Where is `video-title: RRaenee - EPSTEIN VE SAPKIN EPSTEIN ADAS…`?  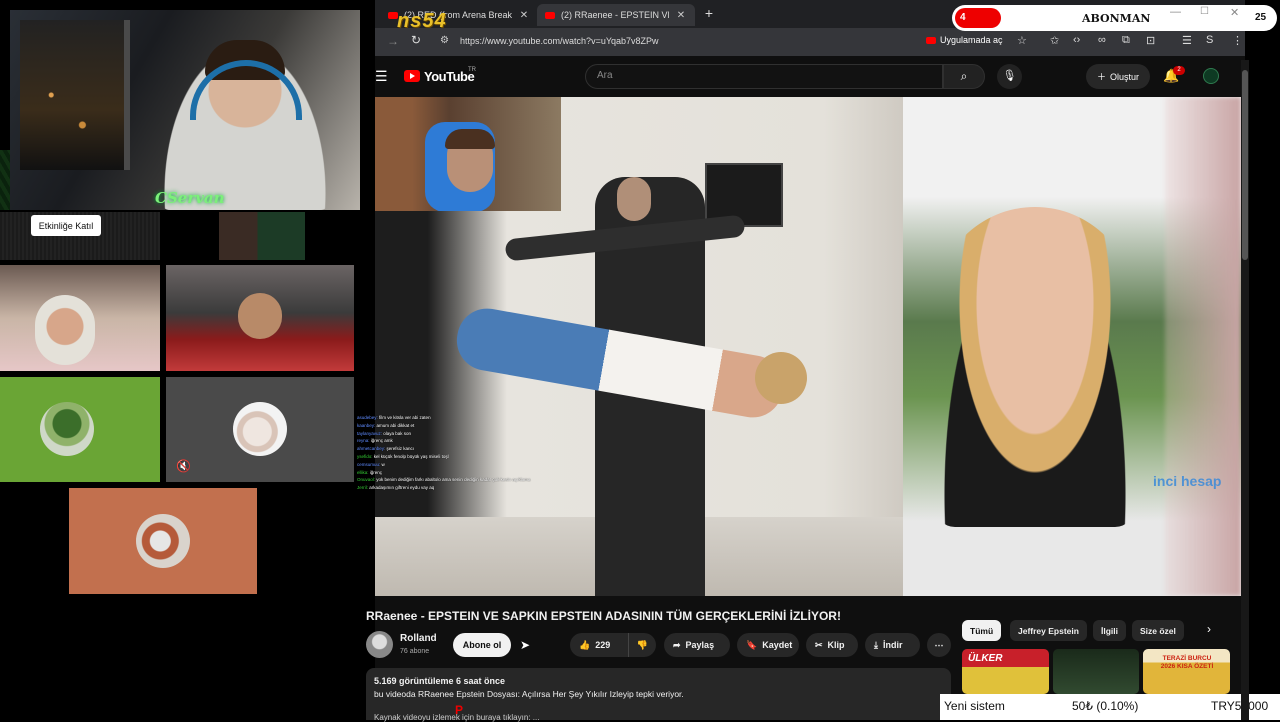
video-title: RRaenee - EPSTEIN VE SAPKIN EPSTEIN ADAS… is located at coordinates (603, 616).